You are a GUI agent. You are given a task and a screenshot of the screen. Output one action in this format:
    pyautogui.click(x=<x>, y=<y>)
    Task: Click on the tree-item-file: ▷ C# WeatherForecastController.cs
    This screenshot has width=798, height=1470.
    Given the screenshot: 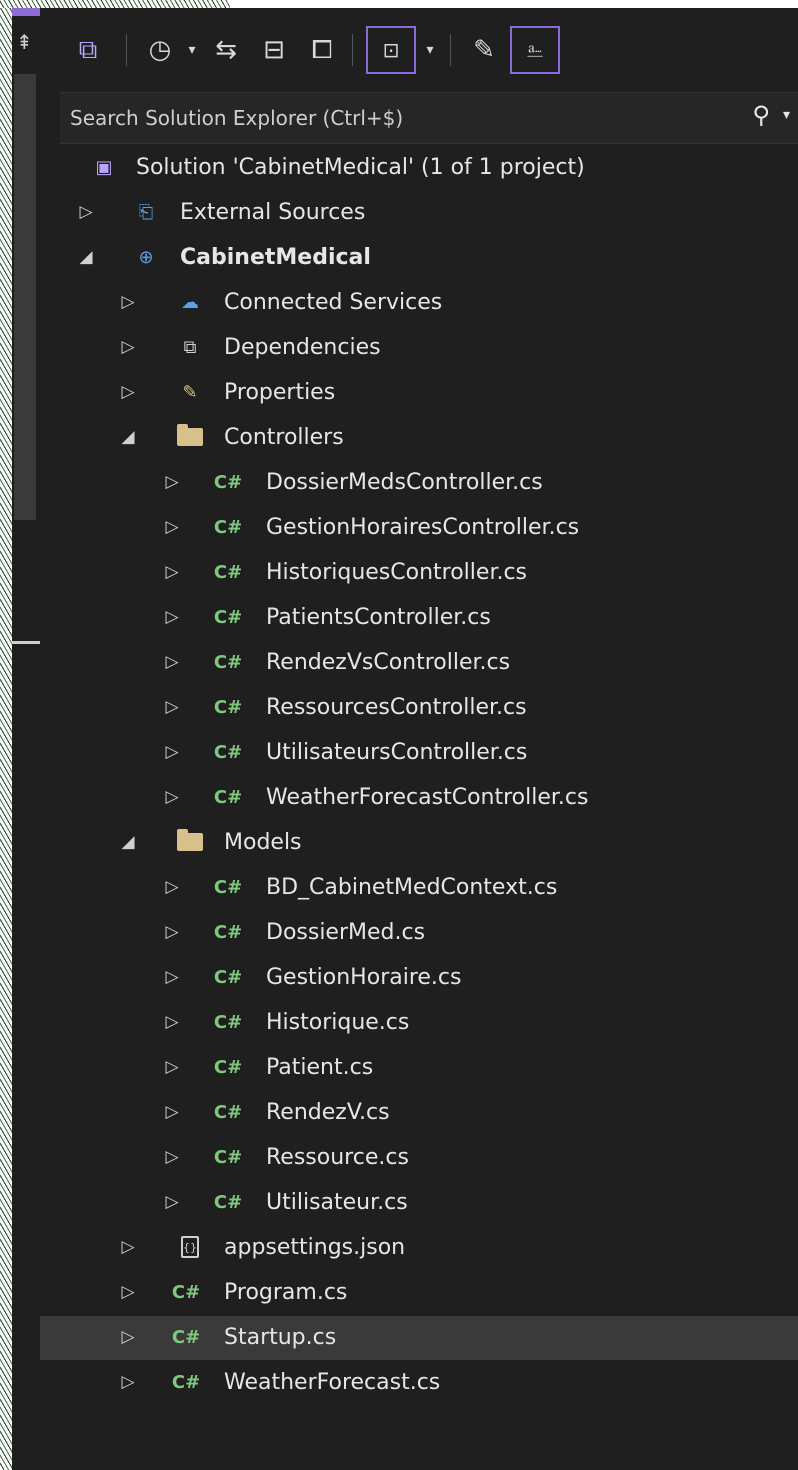 What is the action you would take?
    pyautogui.click(x=419, y=798)
    